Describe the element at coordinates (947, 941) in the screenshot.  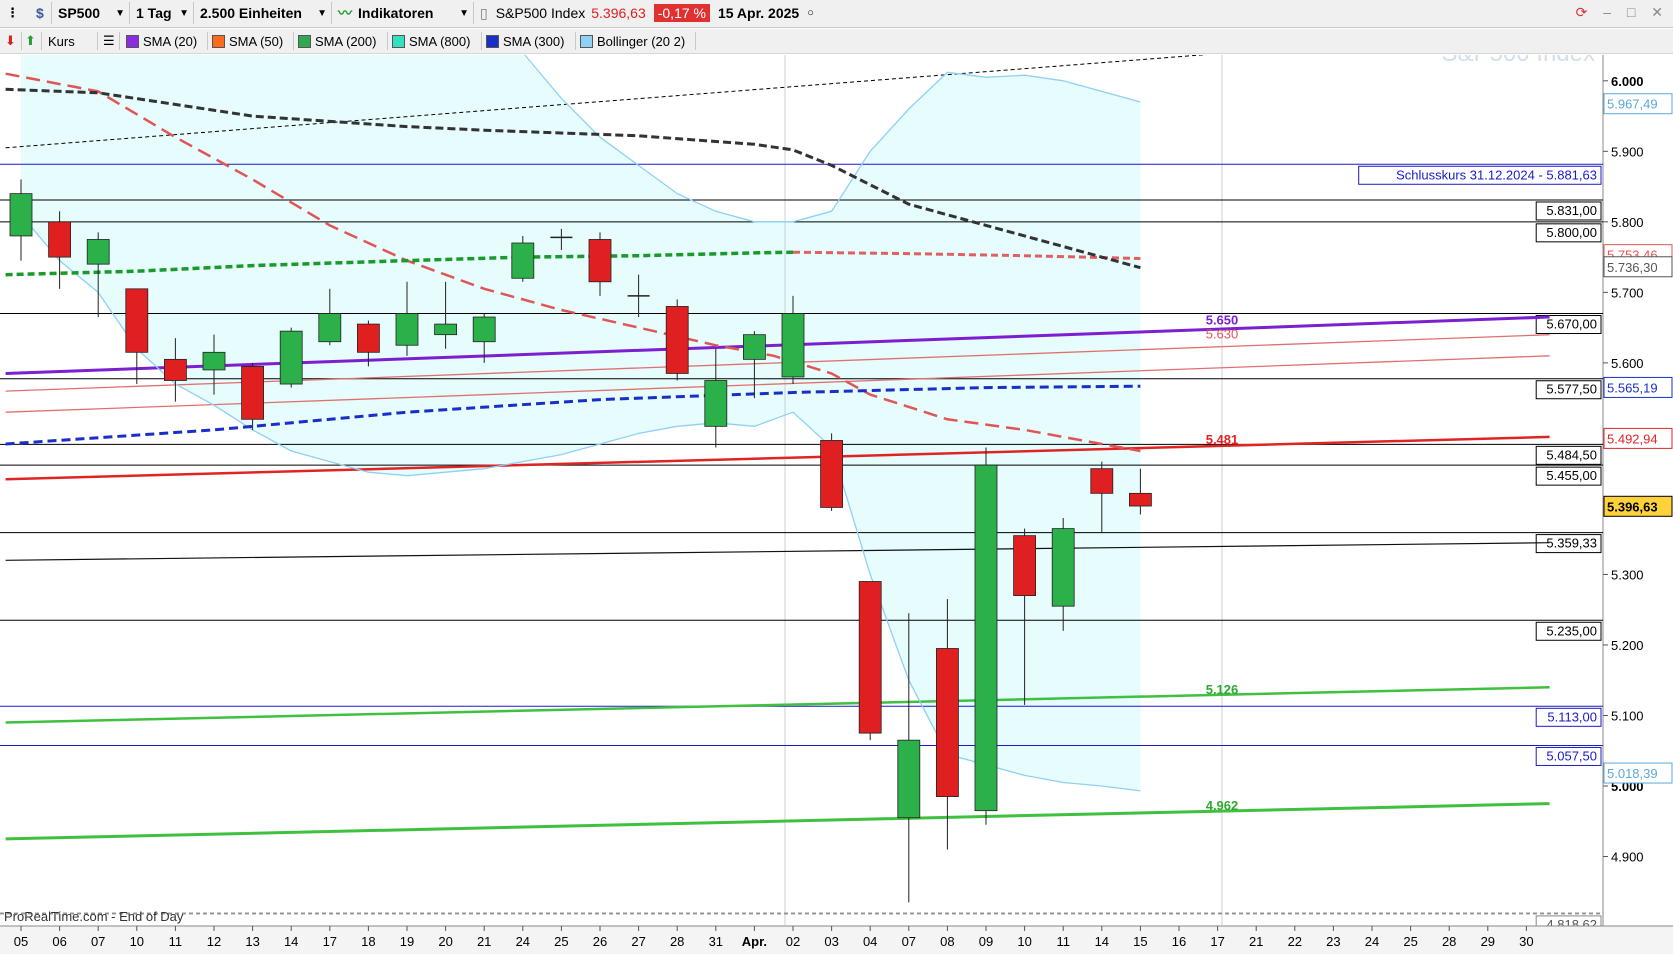
I see `x-tick-label: 08` at that location.